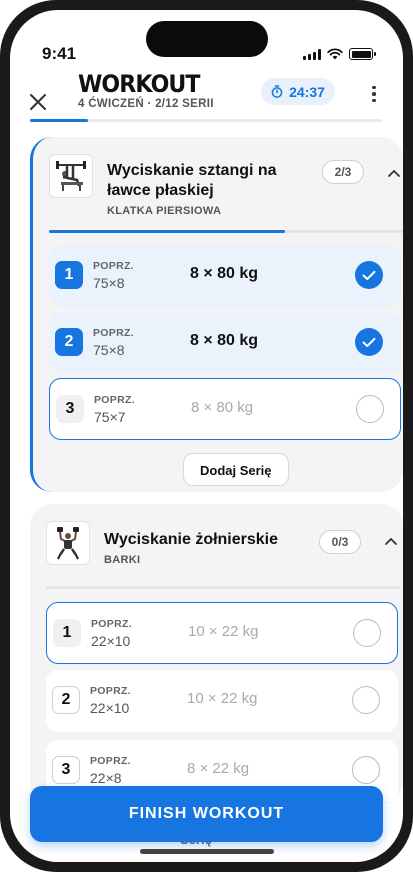 This screenshot has width=413, height=872. What do you see at coordinates (167, 231) in the screenshot?
I see `exercise-progress-fill` at bounding box center [167, 231].